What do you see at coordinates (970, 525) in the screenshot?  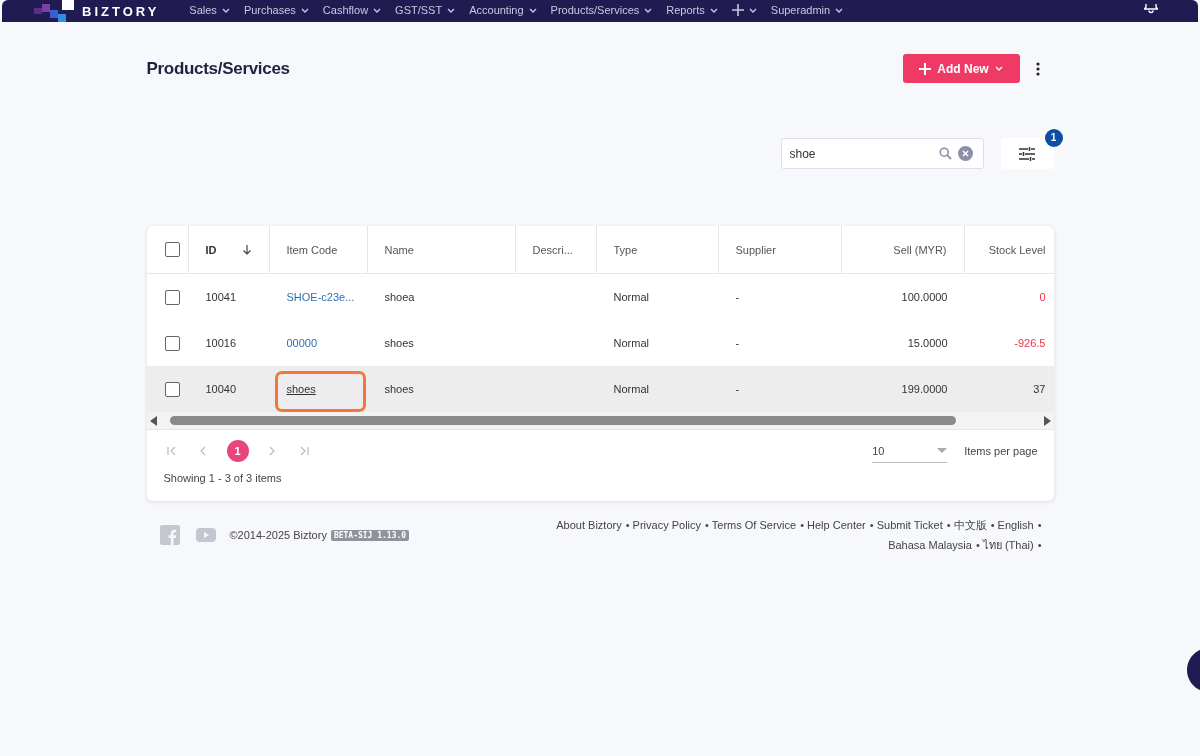 I see `footer-link: 中文版` at bounding box center [970, 525].